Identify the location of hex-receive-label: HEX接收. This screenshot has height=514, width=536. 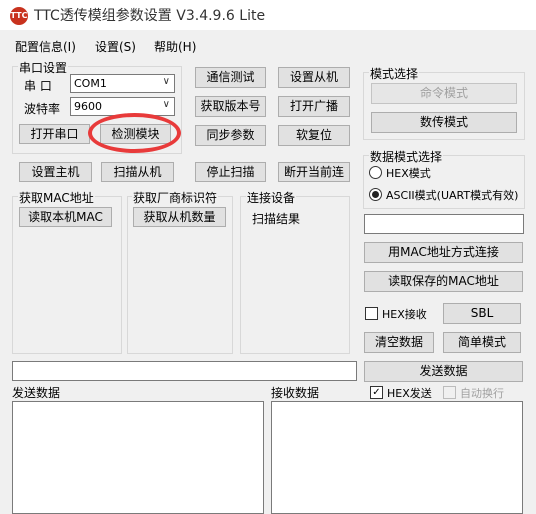
(404, 314).